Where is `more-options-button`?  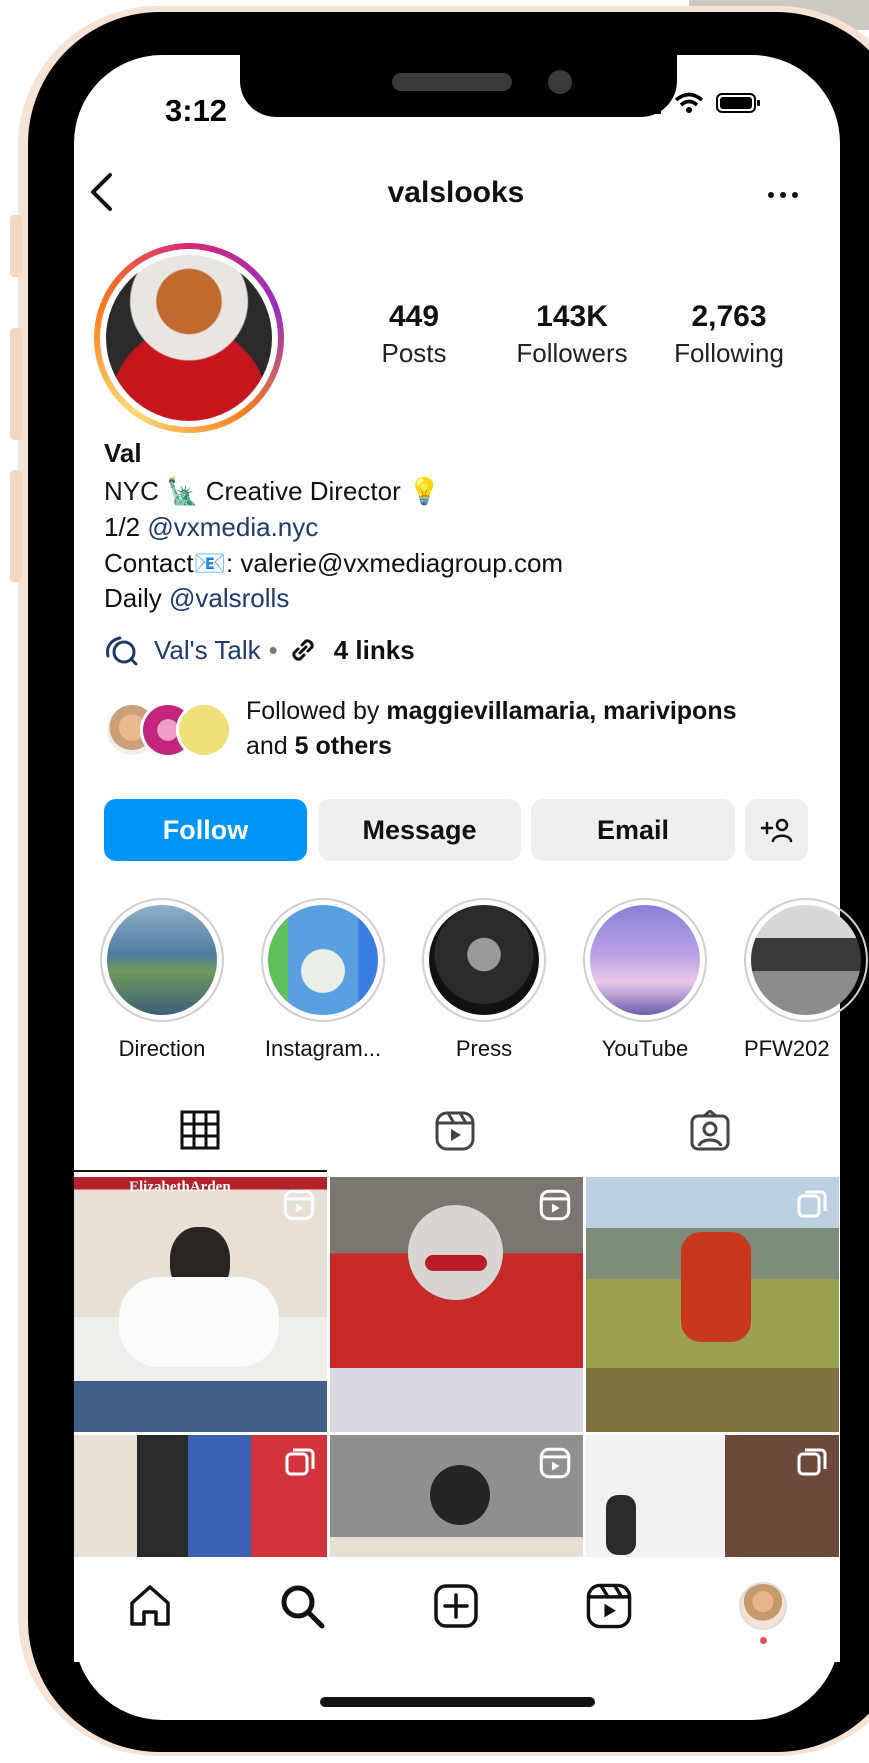 more-options-button is located at coordinates (783, 195).